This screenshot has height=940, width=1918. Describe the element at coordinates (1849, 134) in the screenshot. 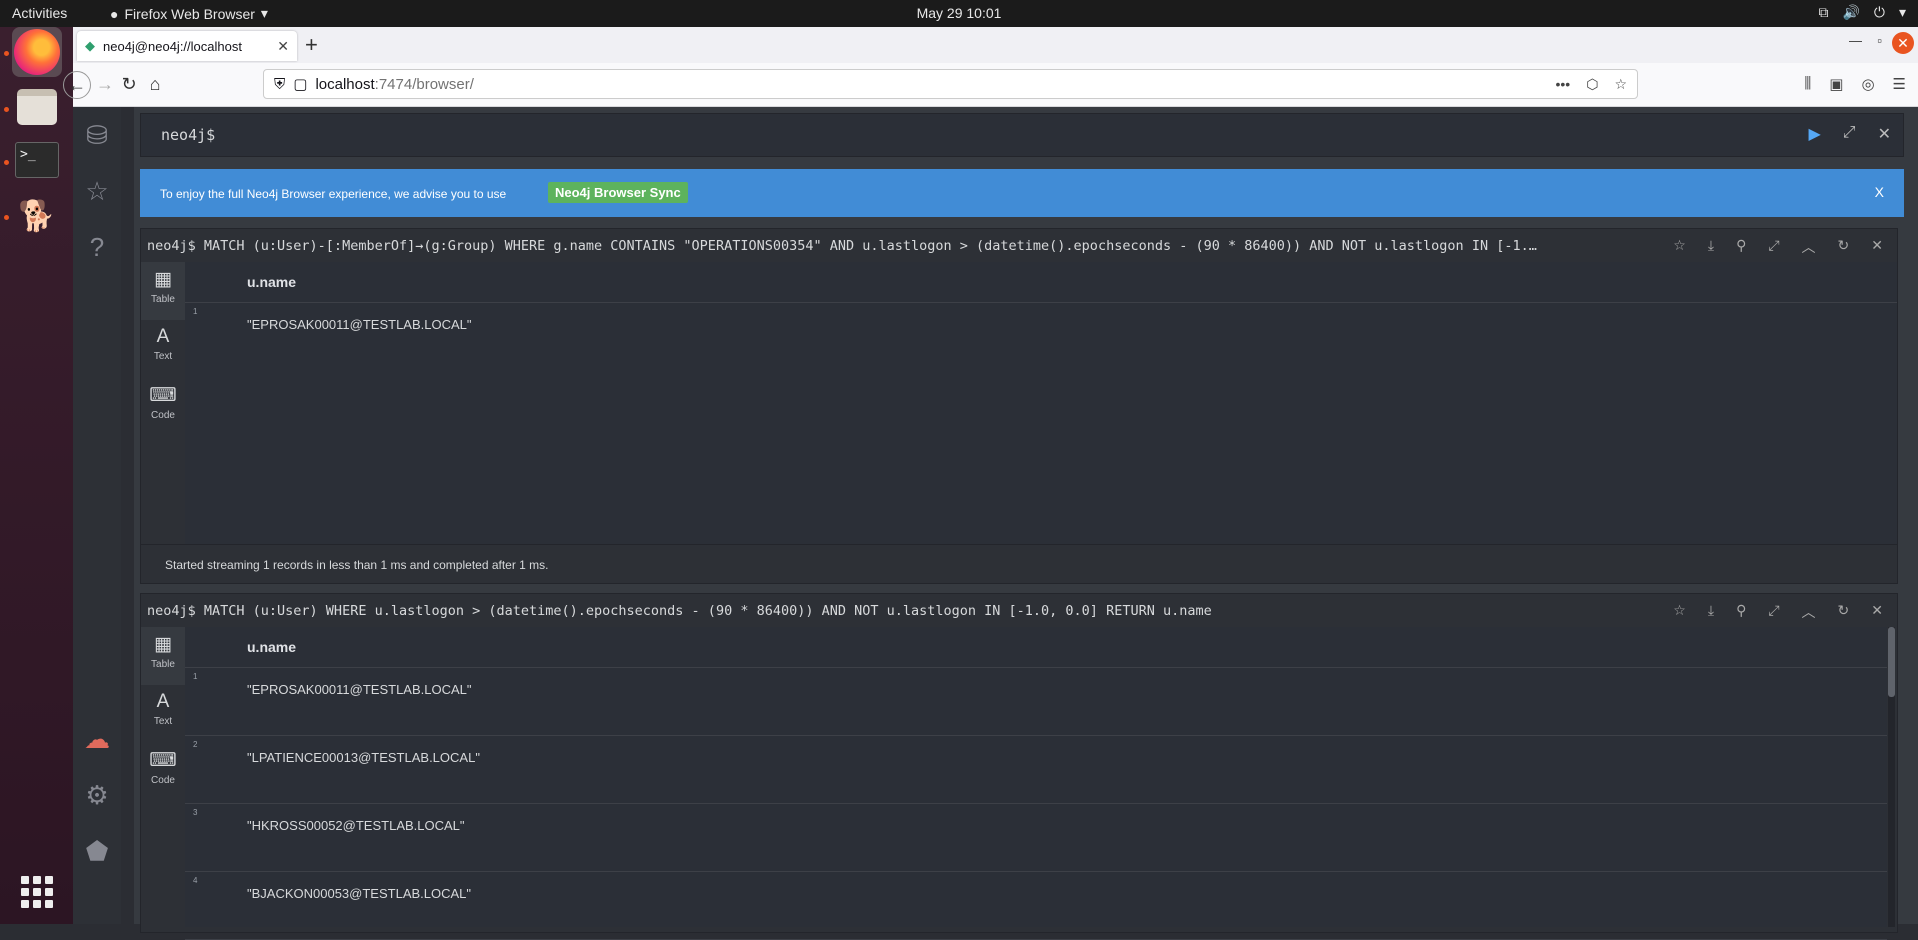

I see `expand-icon: ⤢` at that location.